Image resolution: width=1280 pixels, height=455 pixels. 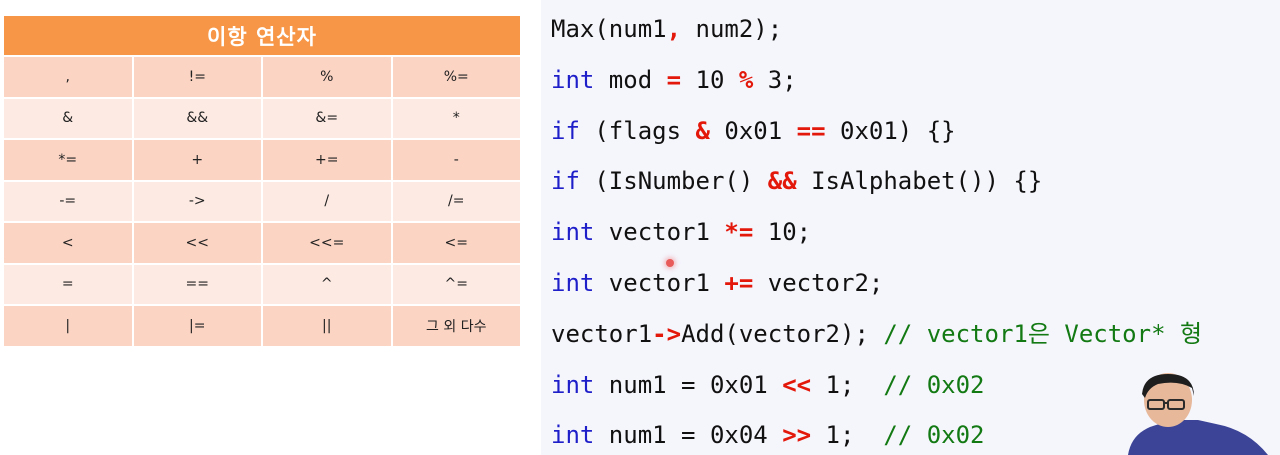 What do you see at coordinates (688, 435) in the screenshot?
I see `code-text: num1 = 0x04` at bounding box center [688, 435].